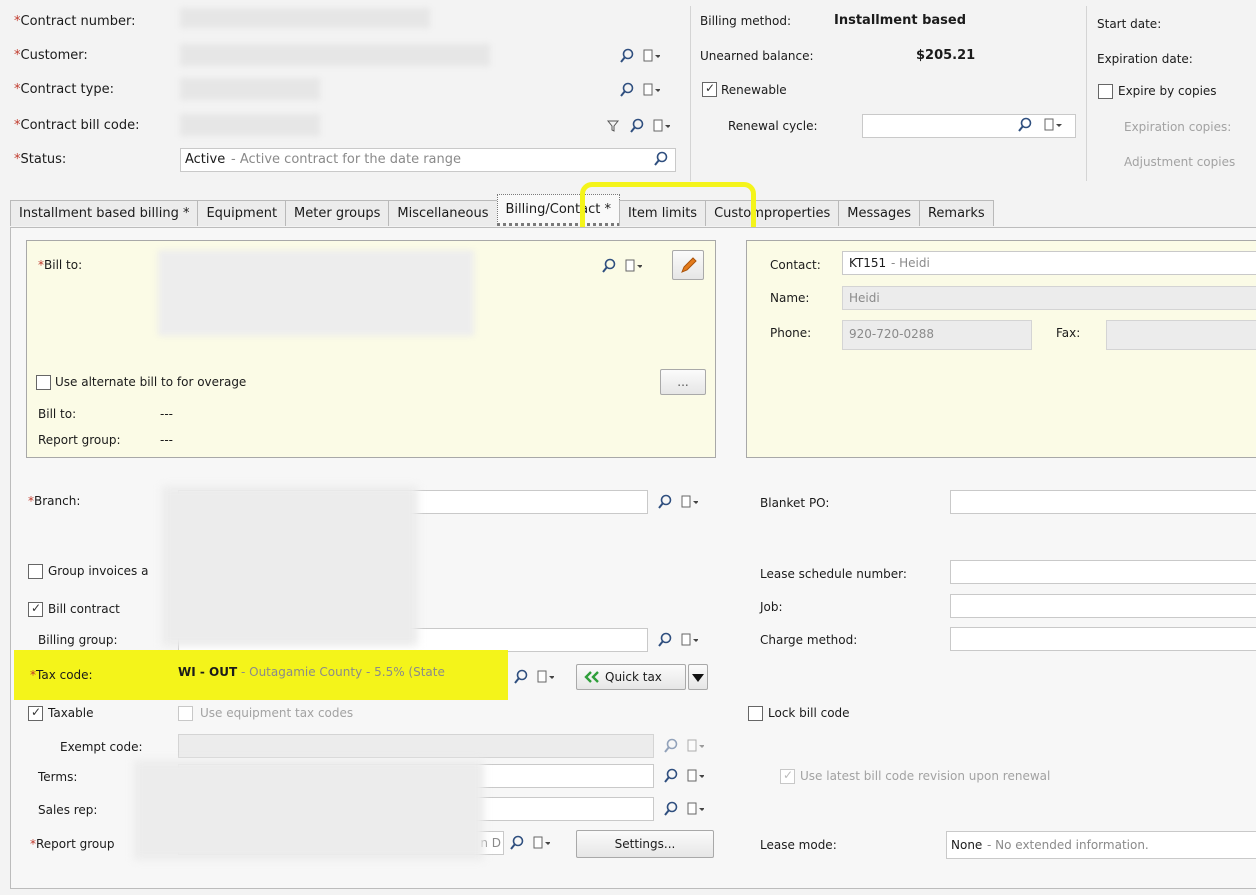 Image resolution: width=1256 pixels, height=895 pixels. What do you see at coordinates (1129, 24) in the screenshot?
I see `start-date-label: Start date:` at bounding box center [1129, 24].